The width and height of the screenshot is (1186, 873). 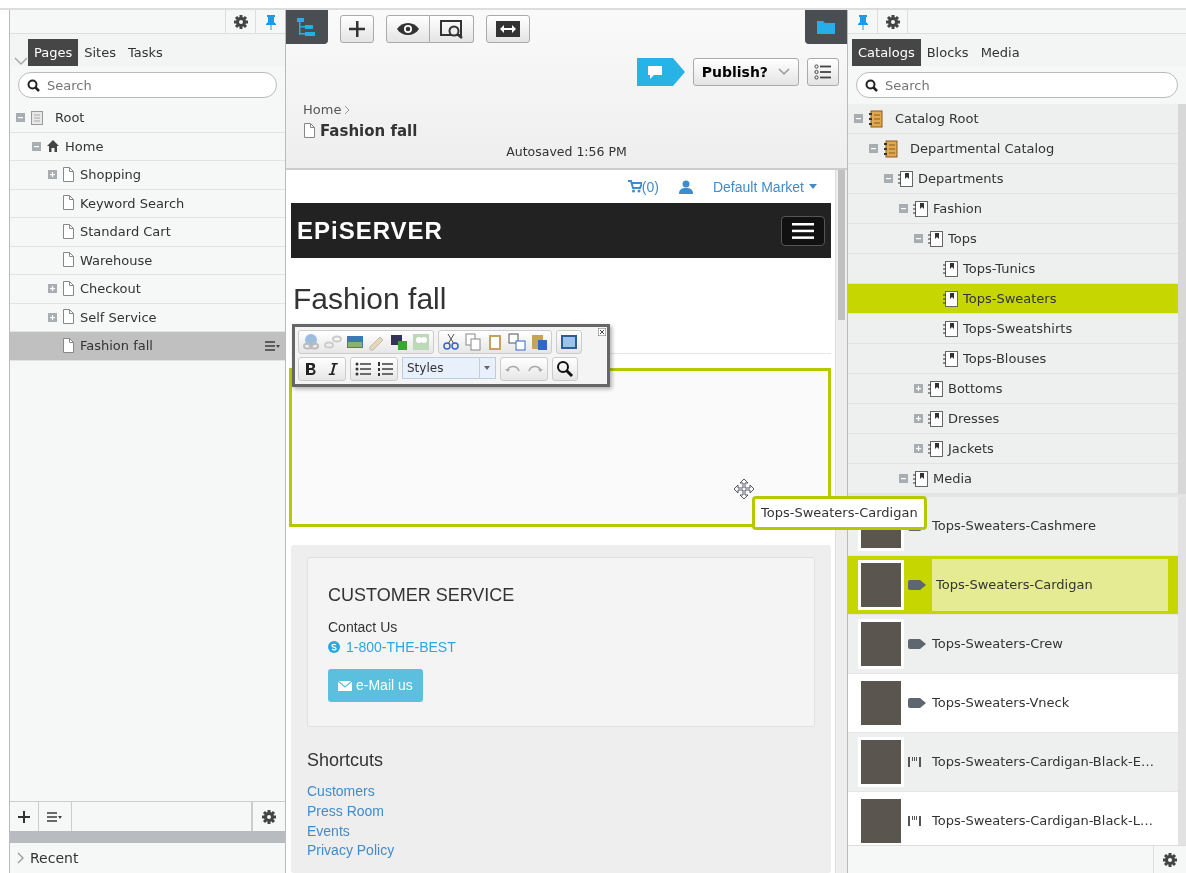 What do you see at coordinates (643, 186) in the screenshot?
I see `cart-link: (0)` at bounding box center [643, 186].